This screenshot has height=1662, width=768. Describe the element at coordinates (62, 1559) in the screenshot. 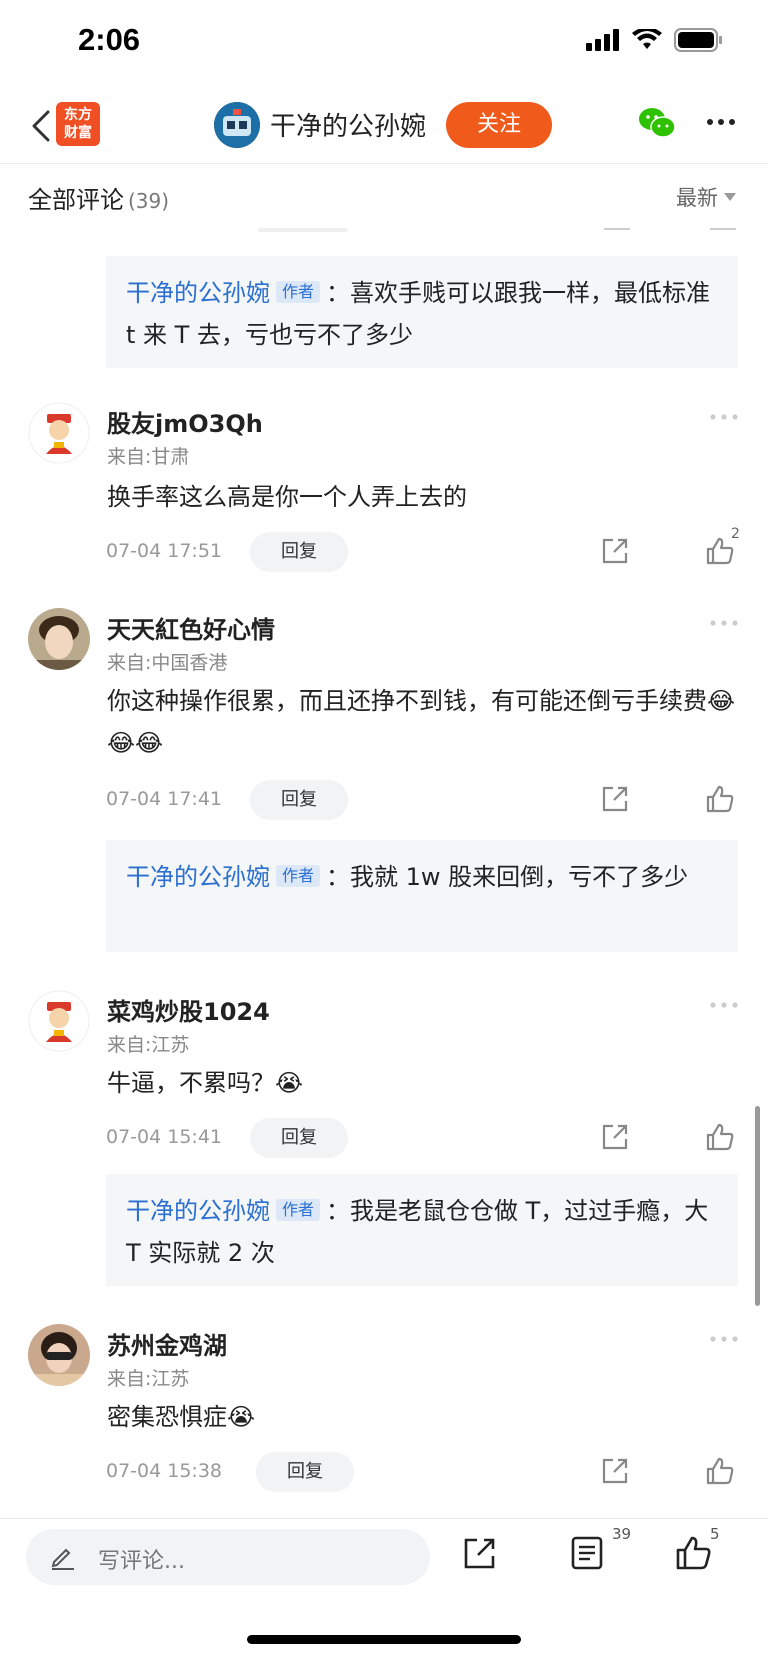

I see `pencil-icon` at that location.